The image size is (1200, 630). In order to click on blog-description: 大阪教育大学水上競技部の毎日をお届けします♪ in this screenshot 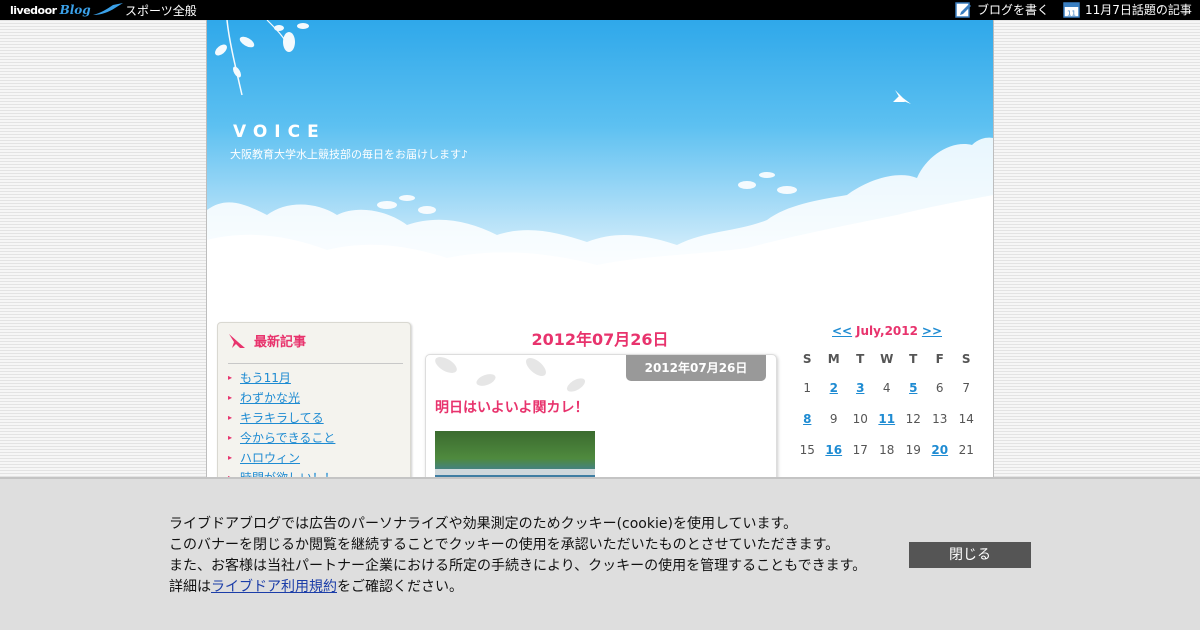, I will do `click(349, 154)`.